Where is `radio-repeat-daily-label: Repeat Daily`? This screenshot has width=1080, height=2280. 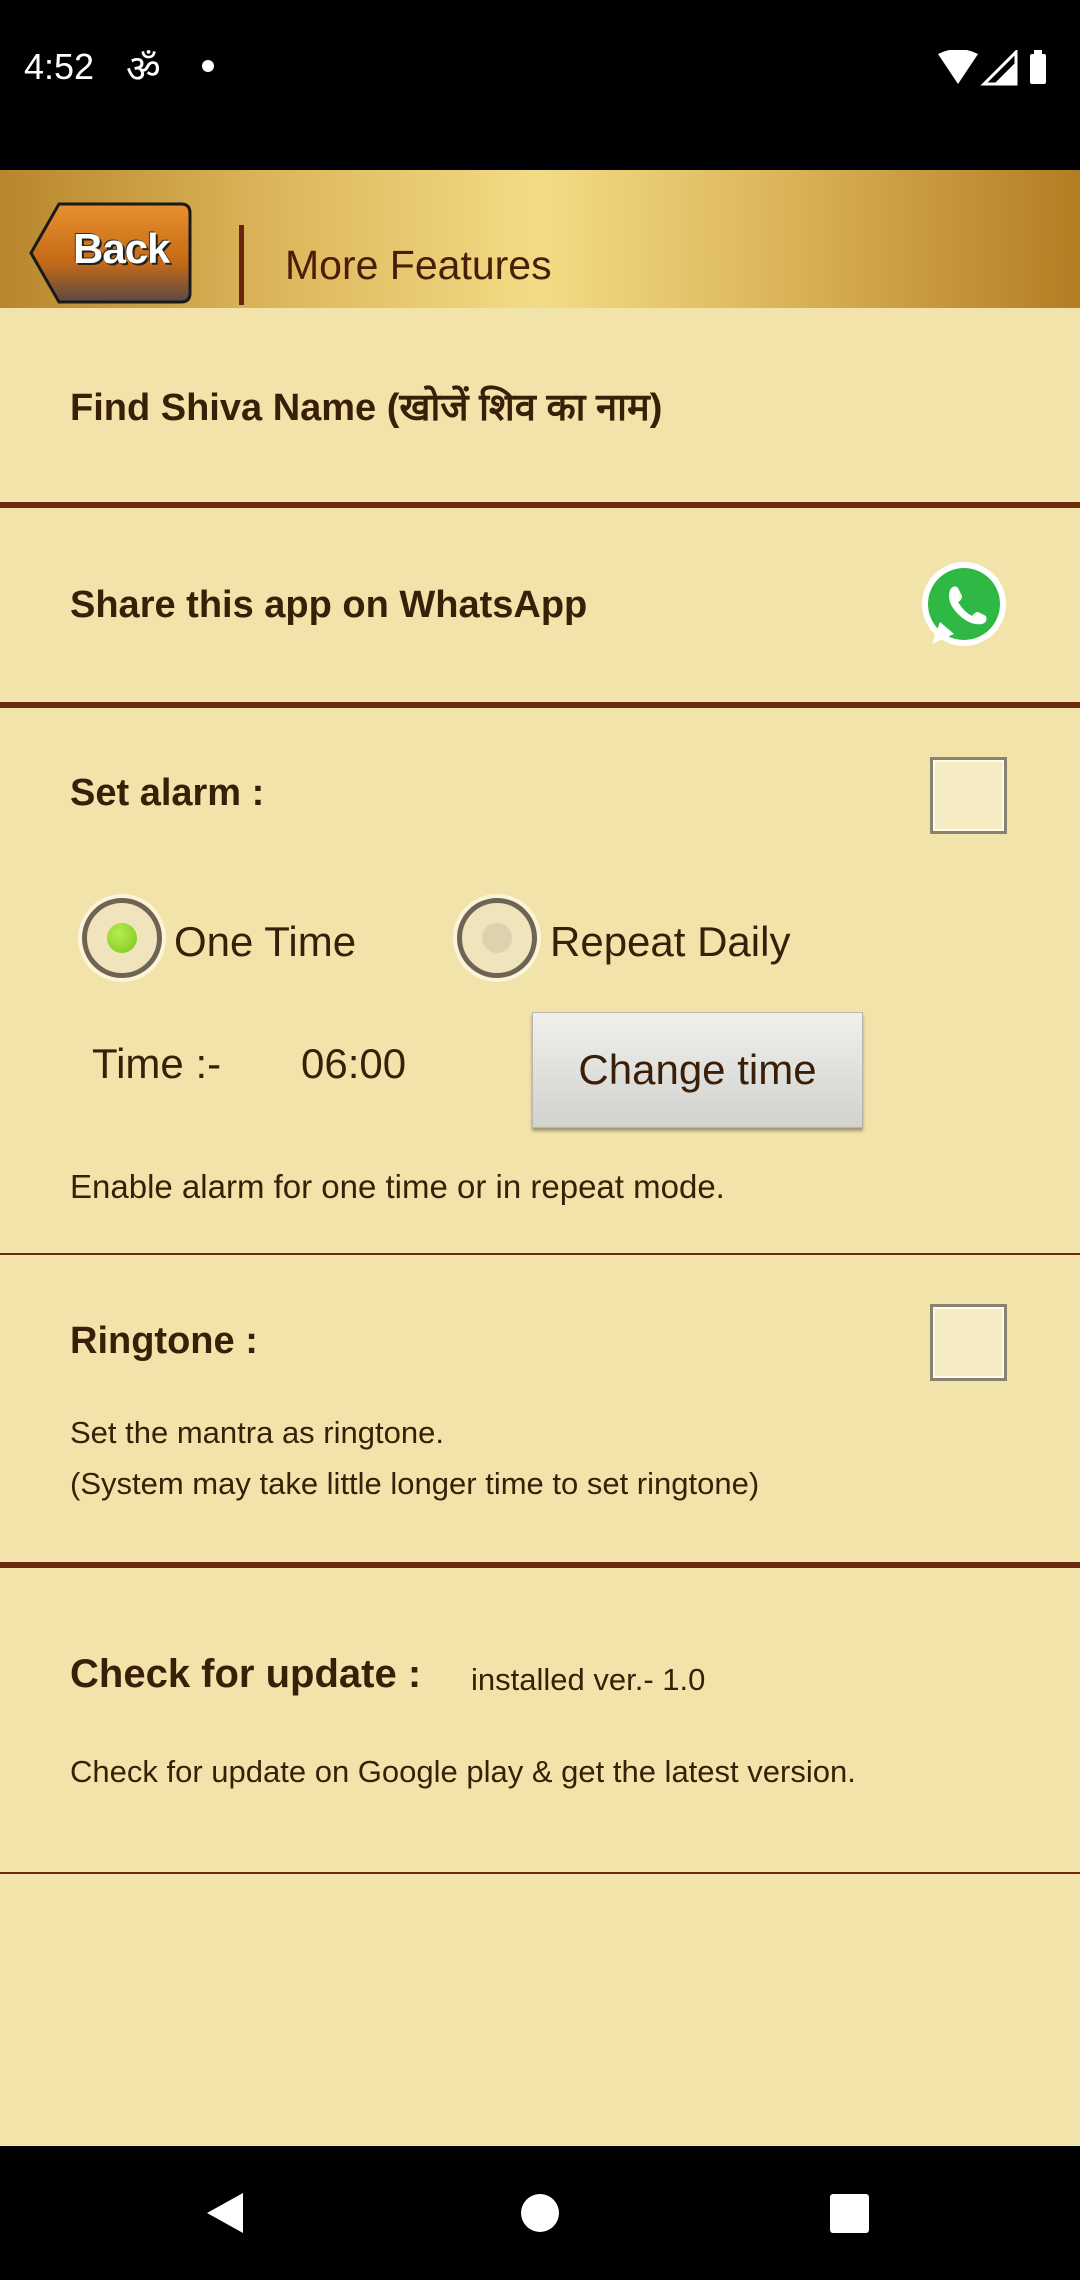 radio-repeat-daily-label: Repeat Daily is located at coordinates (670, 942).